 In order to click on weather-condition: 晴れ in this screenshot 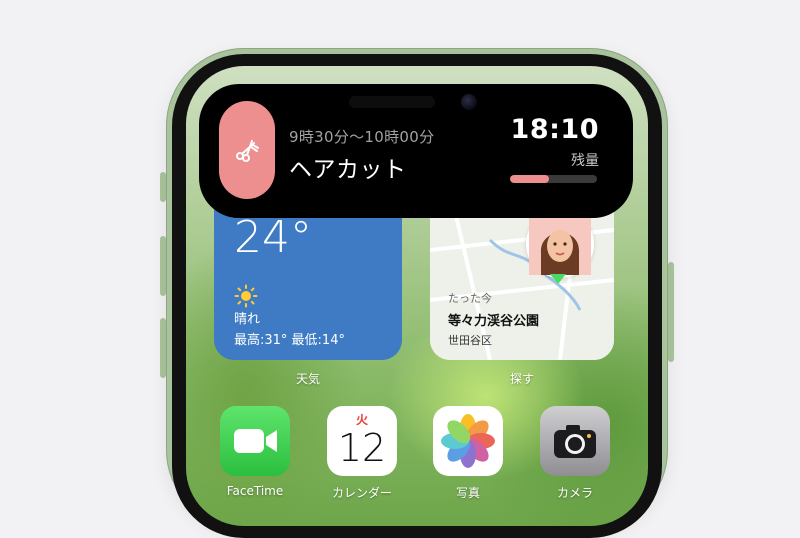, I will do `click(247, 319)`.